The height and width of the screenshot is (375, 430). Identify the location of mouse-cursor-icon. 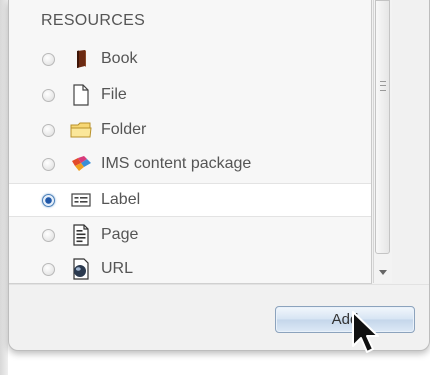
(365, 332).